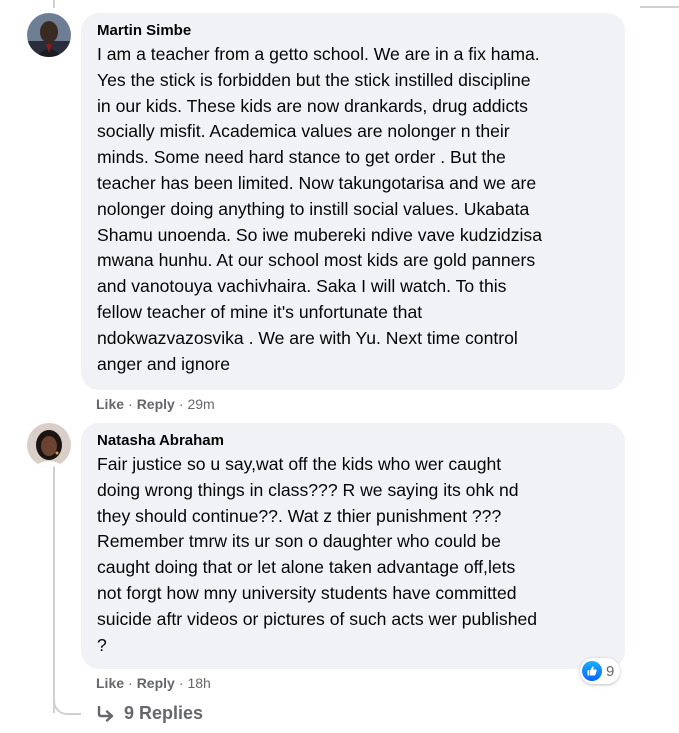 This screenshot has height=733, width=679. Describe the element at coordinates (67, 706) in the screenshot. I see `replies-thread-curve` at that location.